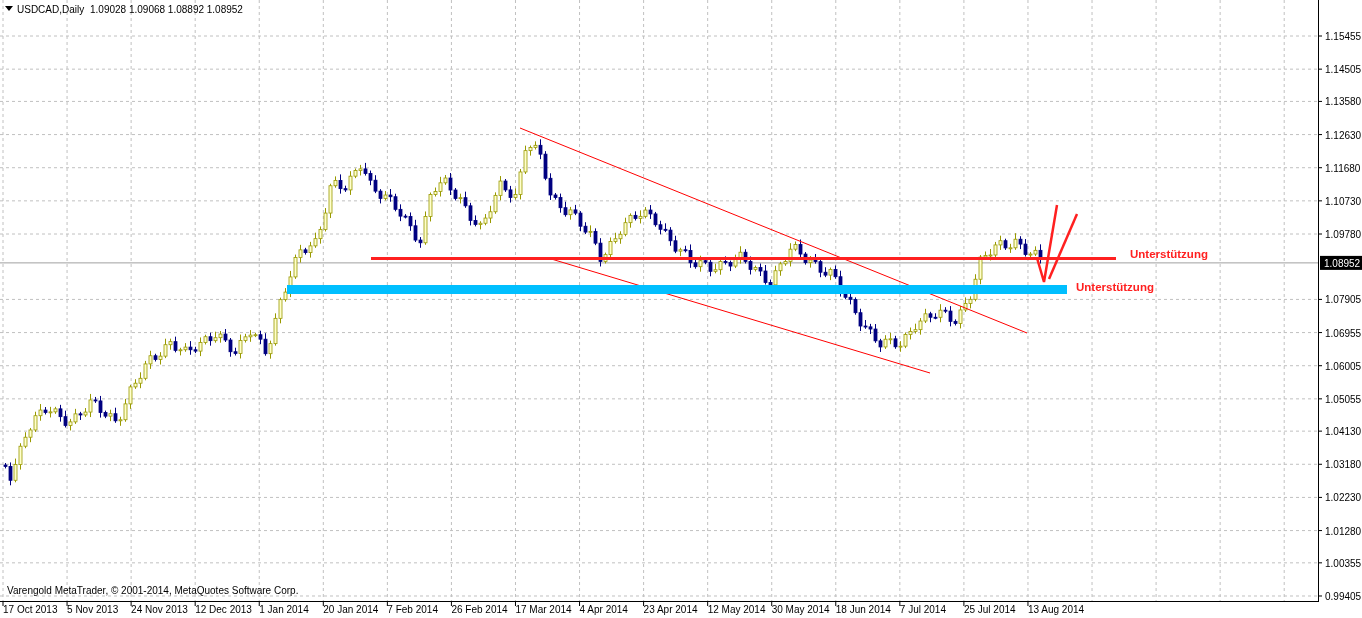  Describe the element at coordinates (1343, 102) in the screenshot. I see `price-label: 1.13580` at that location.